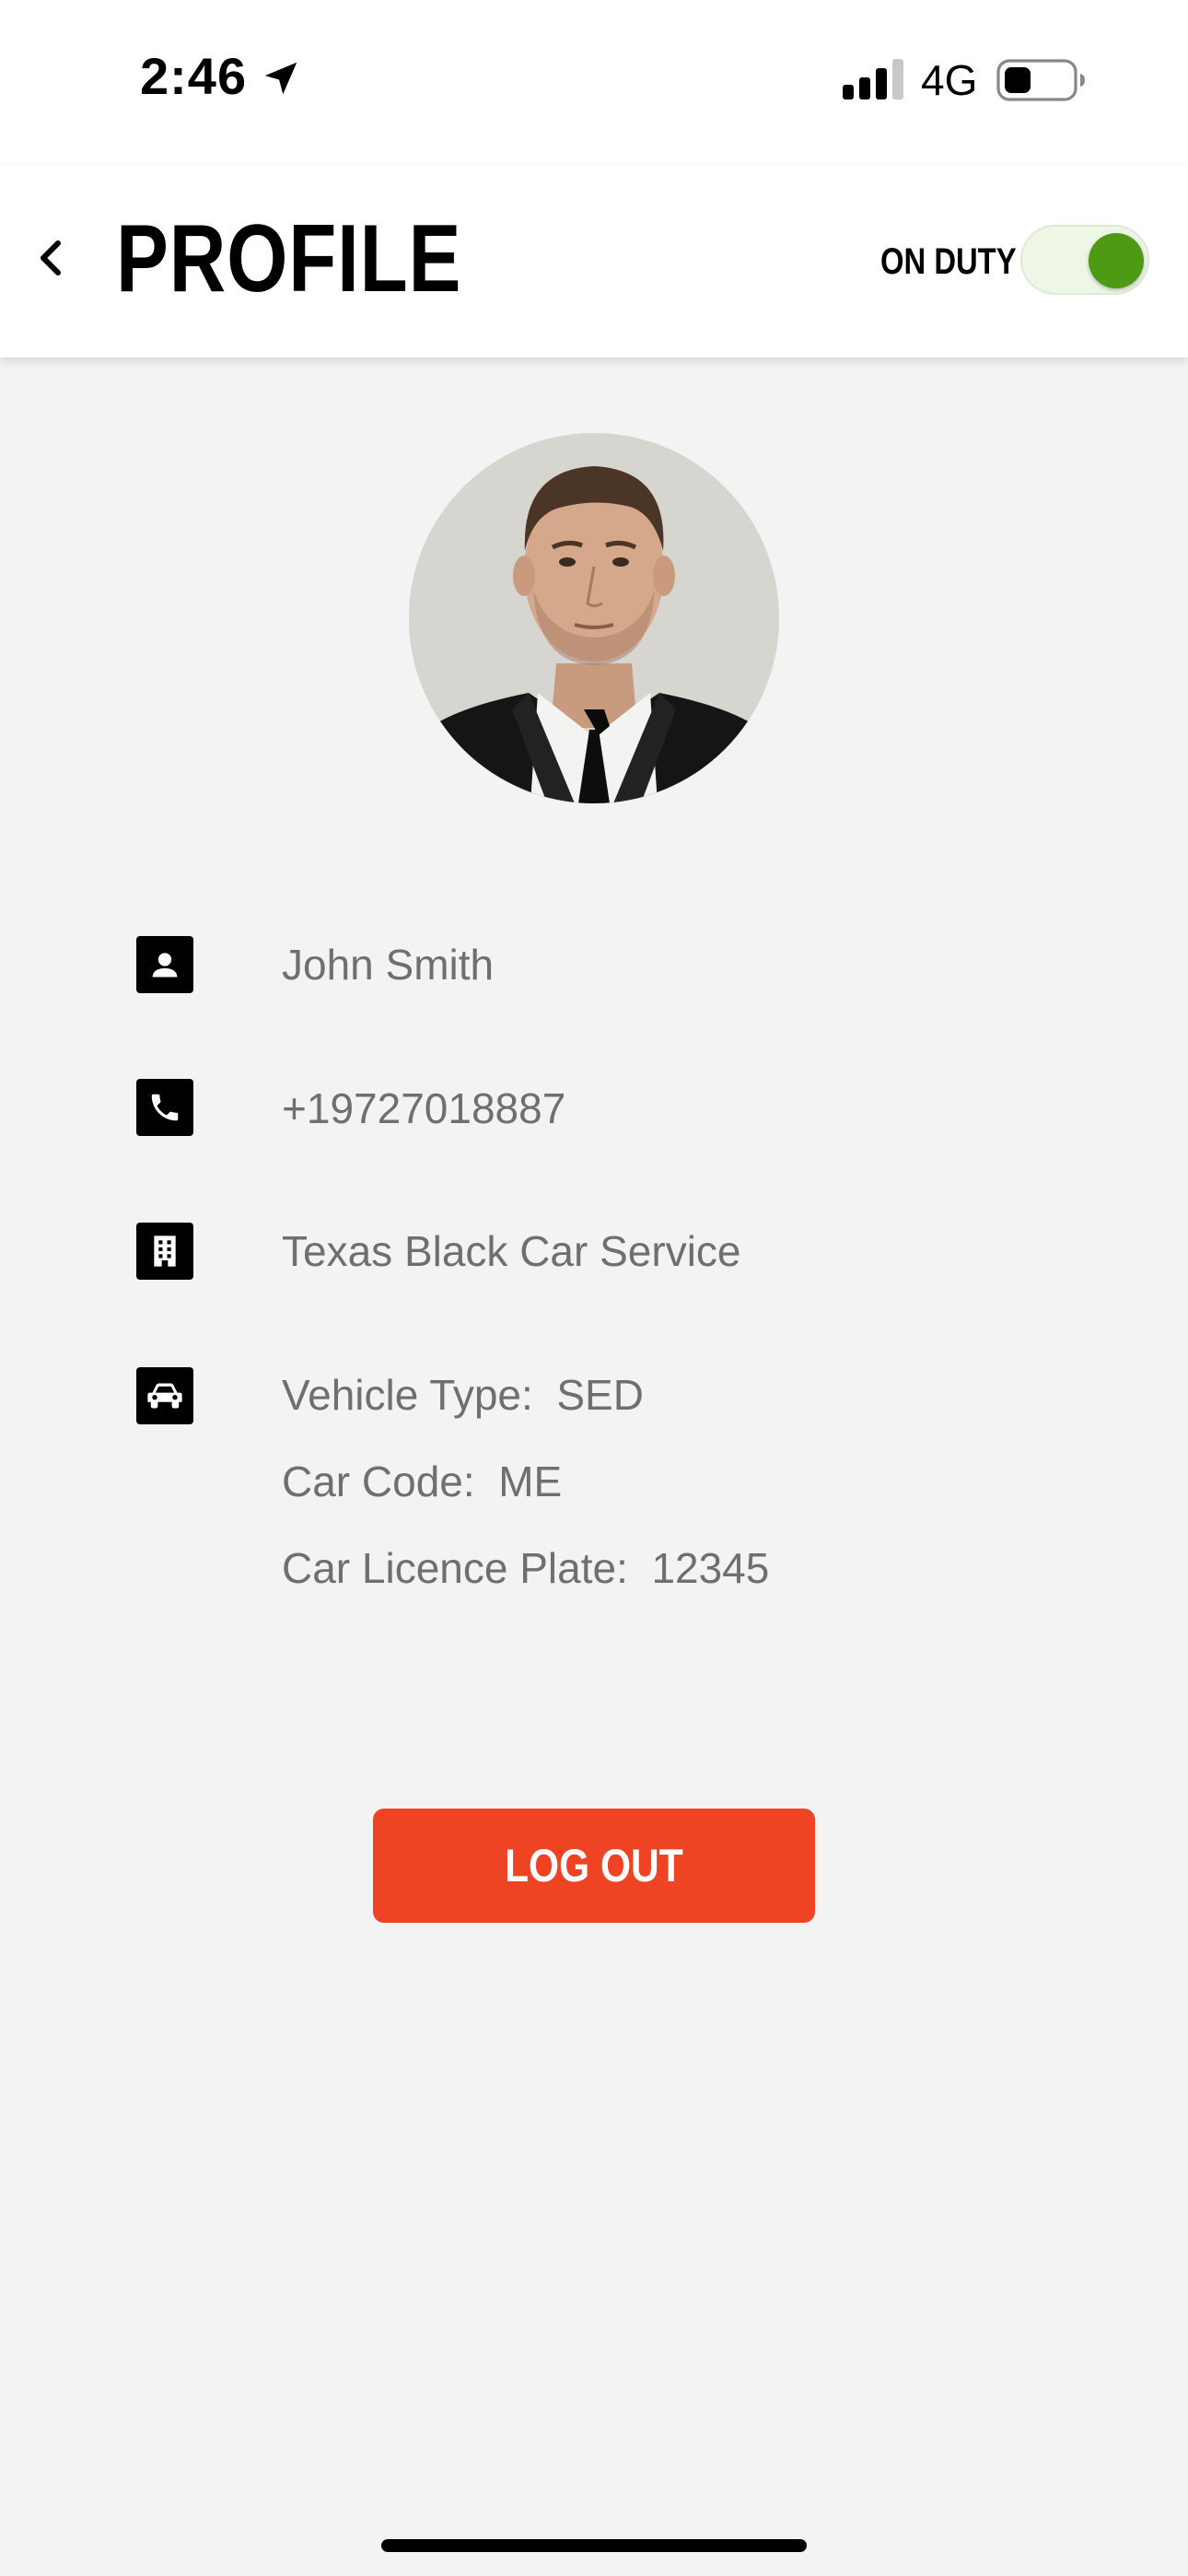 The image size is (1188, 2576). Describe the element at coordinates (594, 2545) in the screenshot. I see `home-indicator` at that location.